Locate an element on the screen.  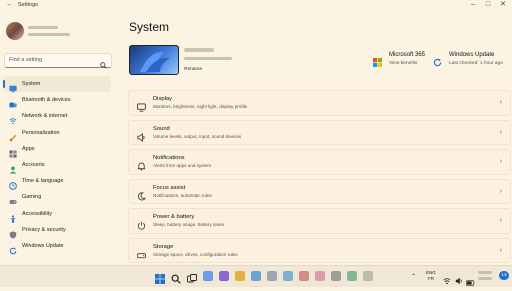
rename-link: Rename is located at coordinates (193, 69).